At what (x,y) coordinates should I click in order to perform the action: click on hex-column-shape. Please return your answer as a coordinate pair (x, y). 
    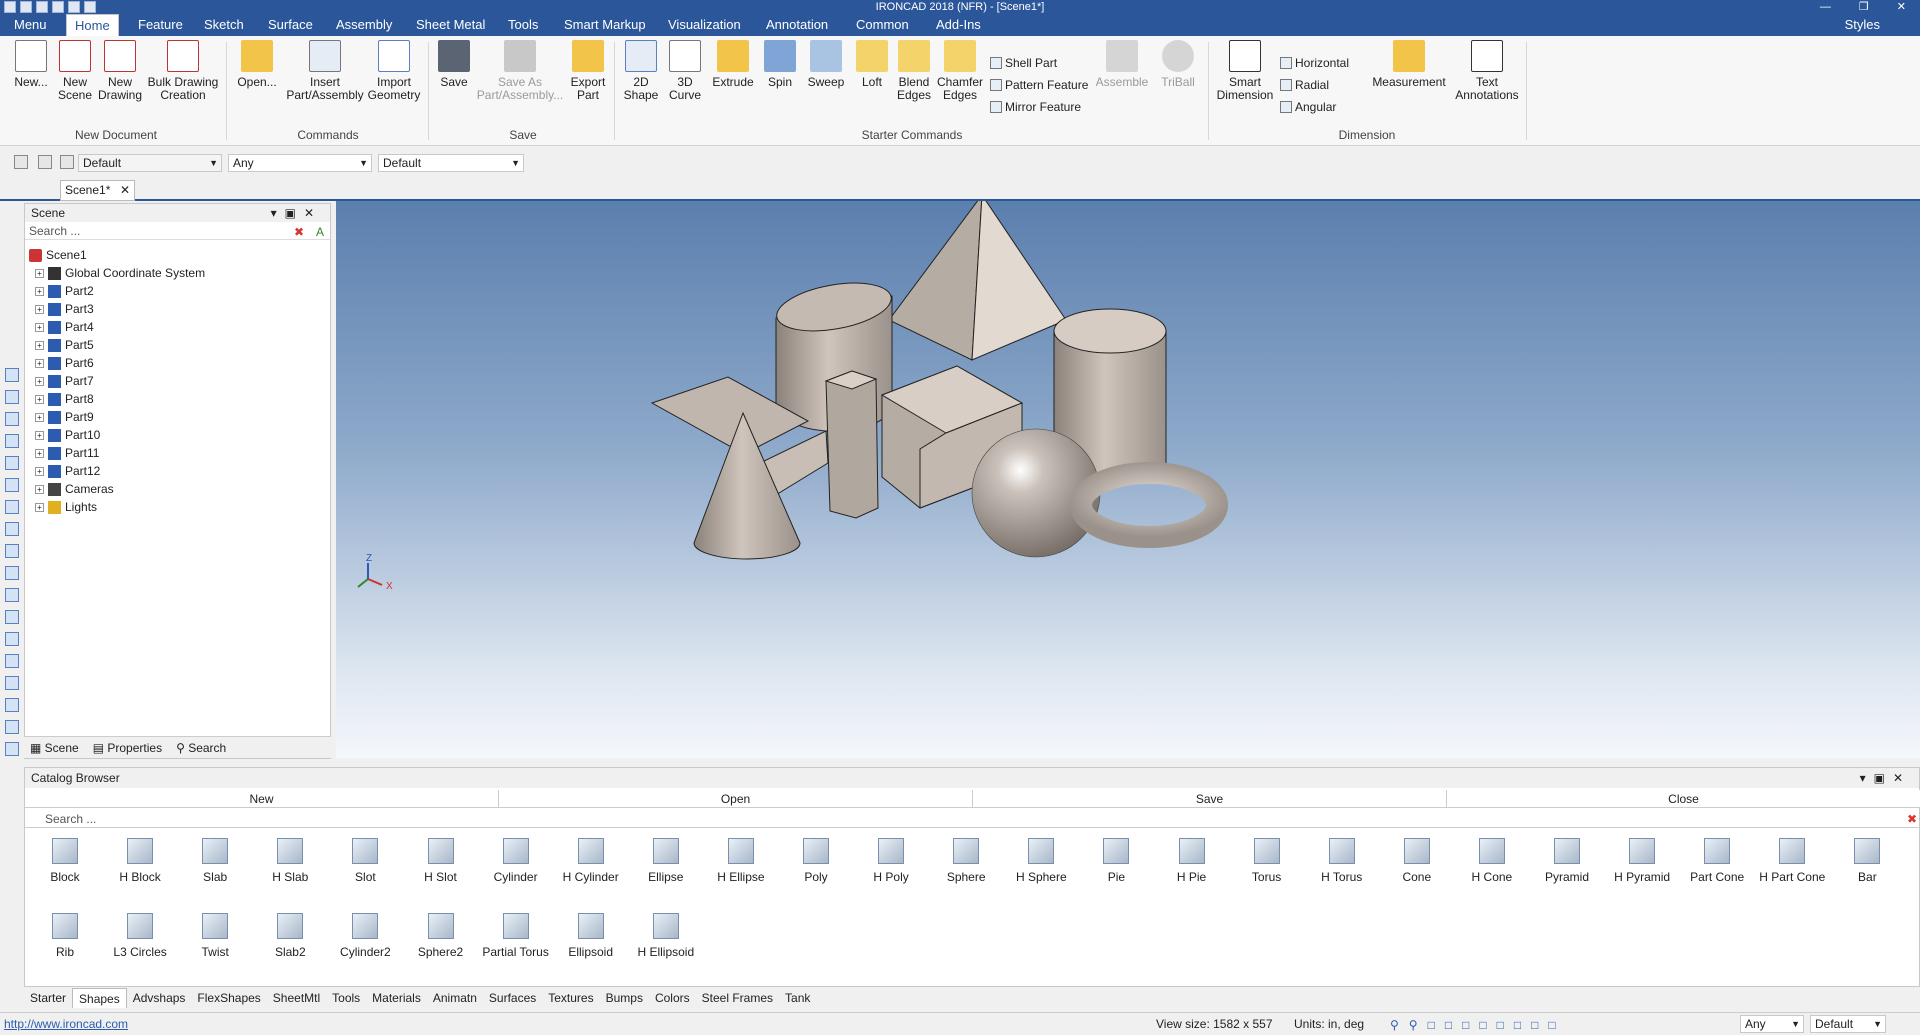
    Looking at the image, I should click on (852, 444).